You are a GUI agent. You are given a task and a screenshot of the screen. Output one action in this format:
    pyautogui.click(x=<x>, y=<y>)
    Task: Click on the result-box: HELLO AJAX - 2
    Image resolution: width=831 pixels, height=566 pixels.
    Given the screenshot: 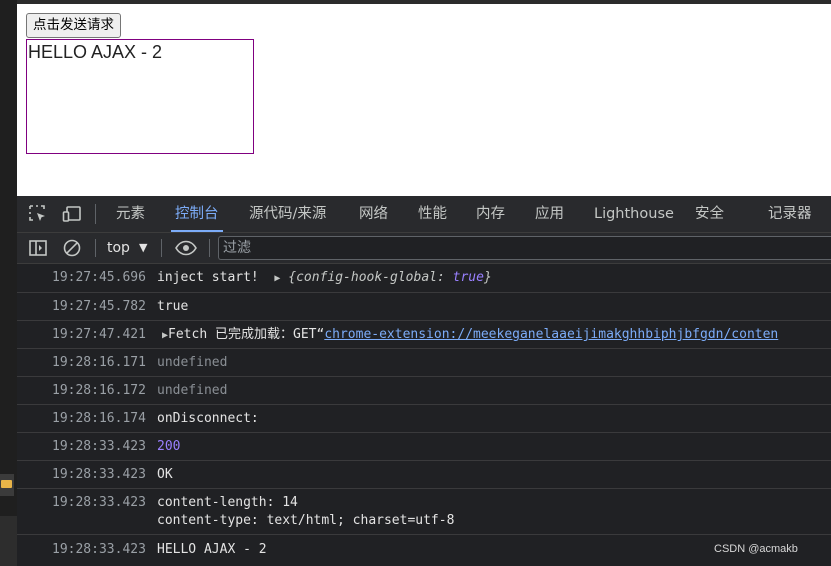 What is the action you would take?
    pyautogui.click(x=140, y=96)
    